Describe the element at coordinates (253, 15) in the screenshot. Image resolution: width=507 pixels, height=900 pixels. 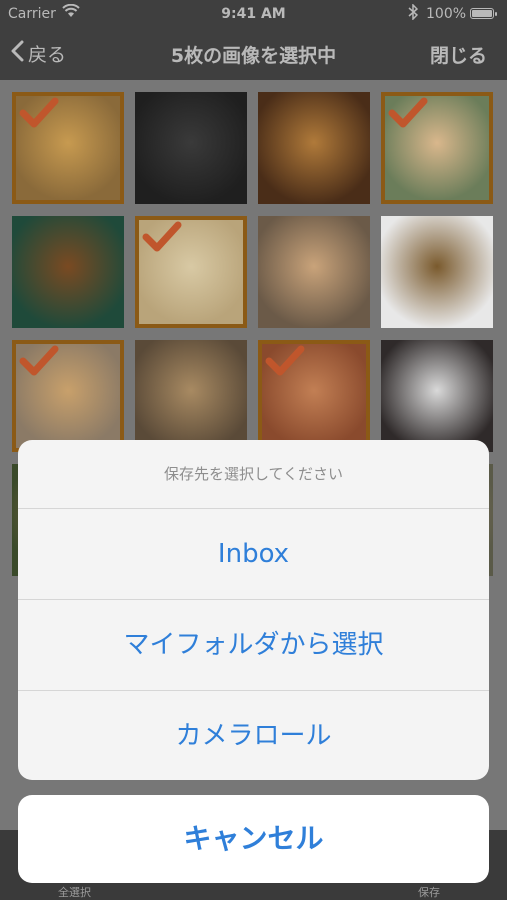
I see `status-bar: Carrier 9:41 AM 100%` at that location.